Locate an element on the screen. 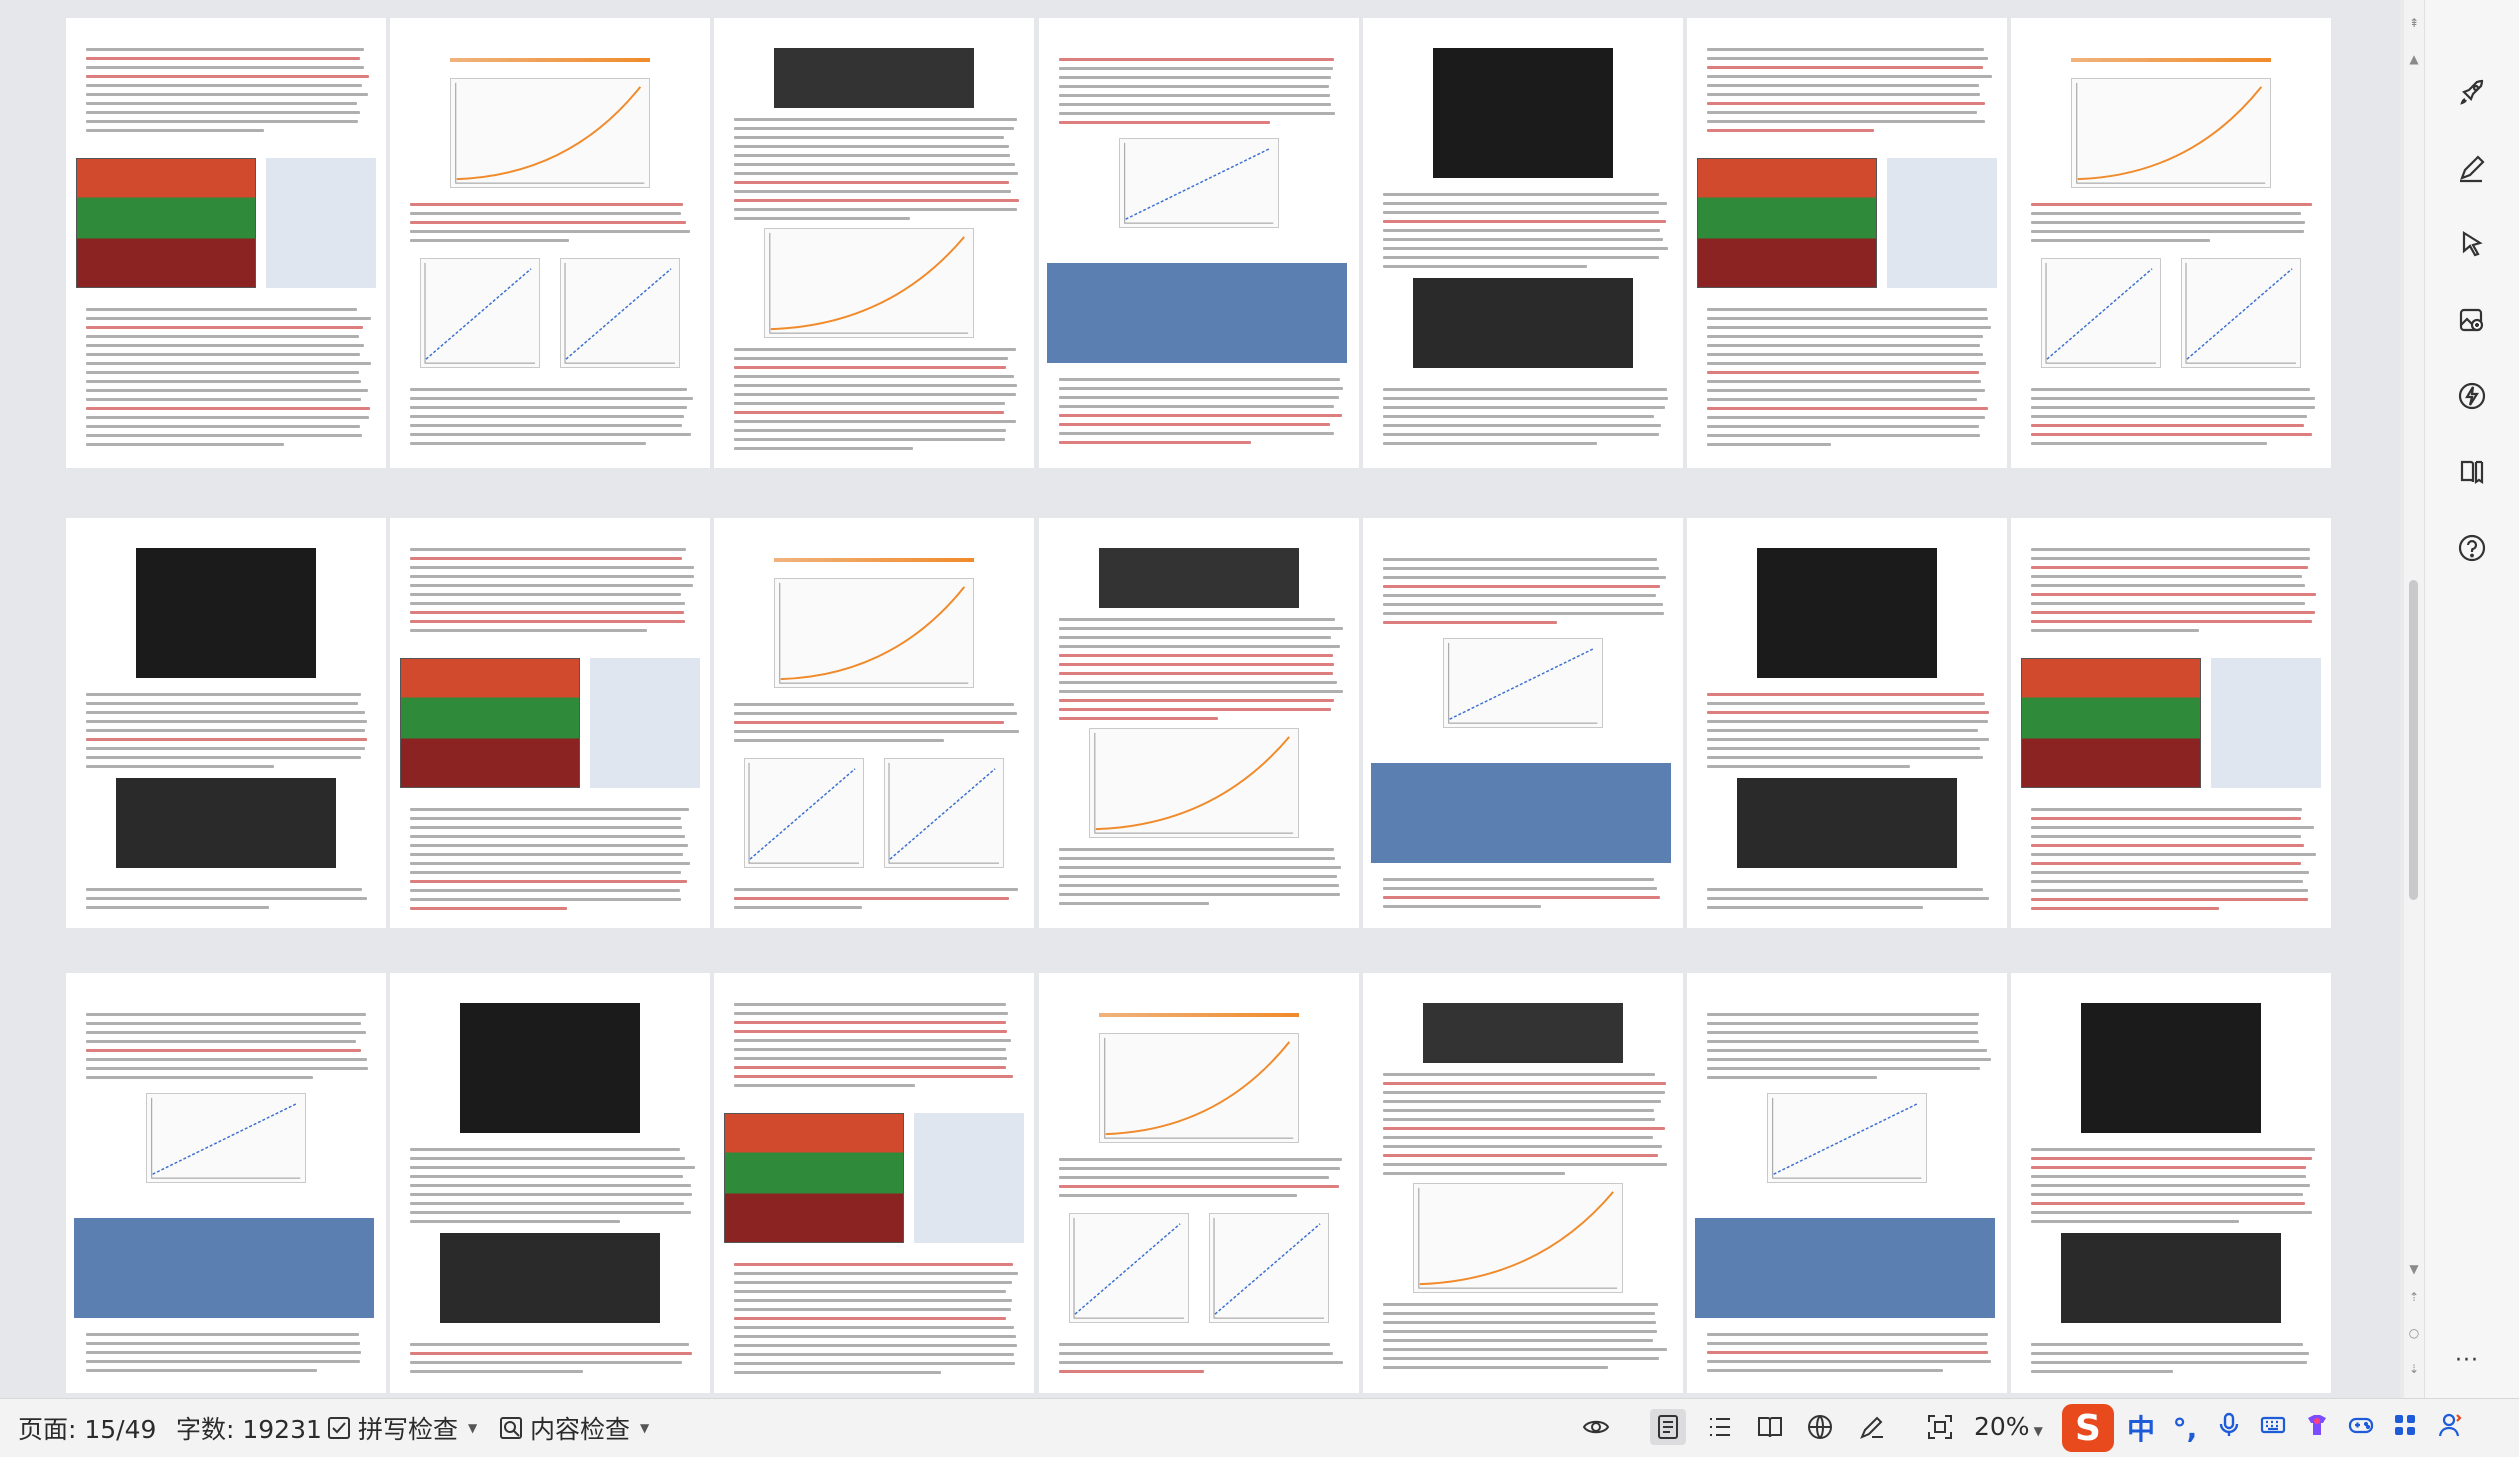  eye-protection-icon is located at coordinates (1596, 1427).